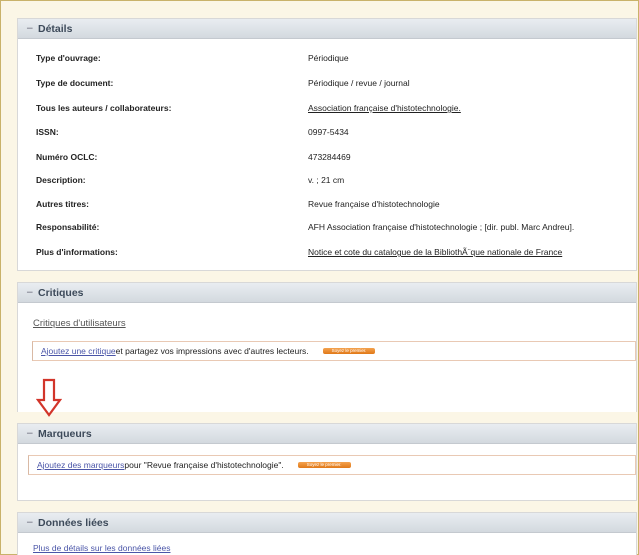 The width and height of the screenshot is (639, 555). I want to click on details-title: Détails, so click(55, 28).